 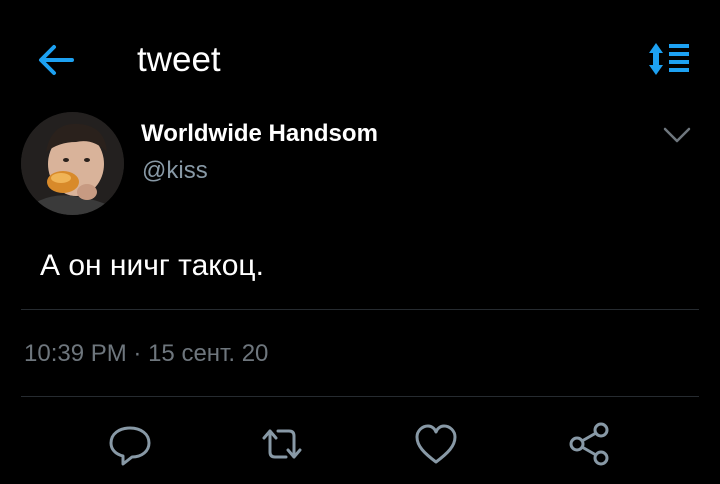 I want to click on sort-list-icon, so click(x=669, y=59).